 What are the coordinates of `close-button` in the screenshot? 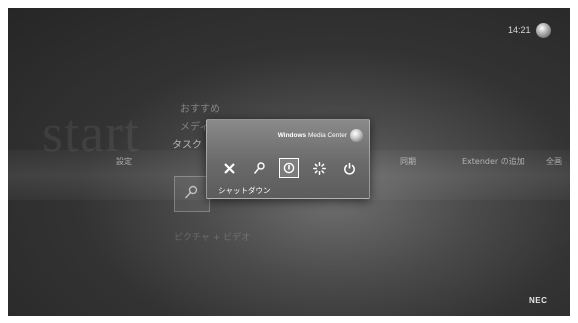 It's located at (229, 168).